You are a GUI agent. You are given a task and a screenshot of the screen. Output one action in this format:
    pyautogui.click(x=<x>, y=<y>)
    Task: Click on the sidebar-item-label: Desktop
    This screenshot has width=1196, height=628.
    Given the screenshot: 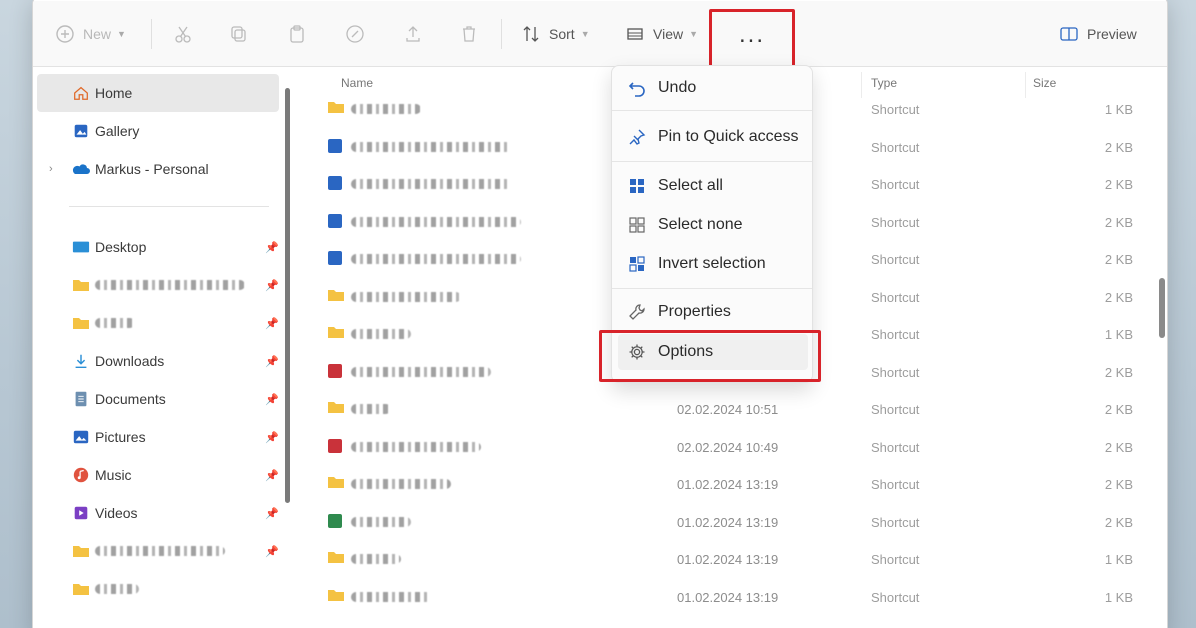 What is the action you would take?
    pyautogui.click(x=121, y=247)
    